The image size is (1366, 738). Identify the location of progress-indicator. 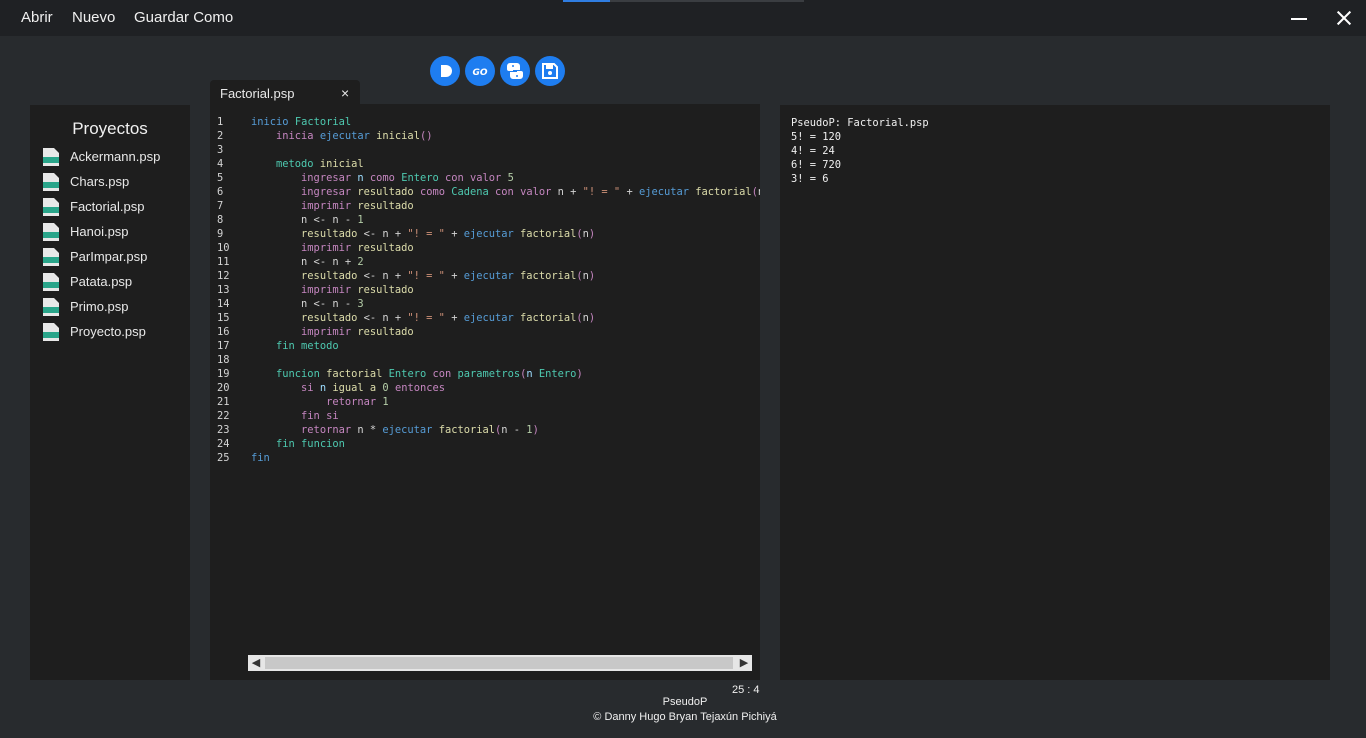
(586, 1).